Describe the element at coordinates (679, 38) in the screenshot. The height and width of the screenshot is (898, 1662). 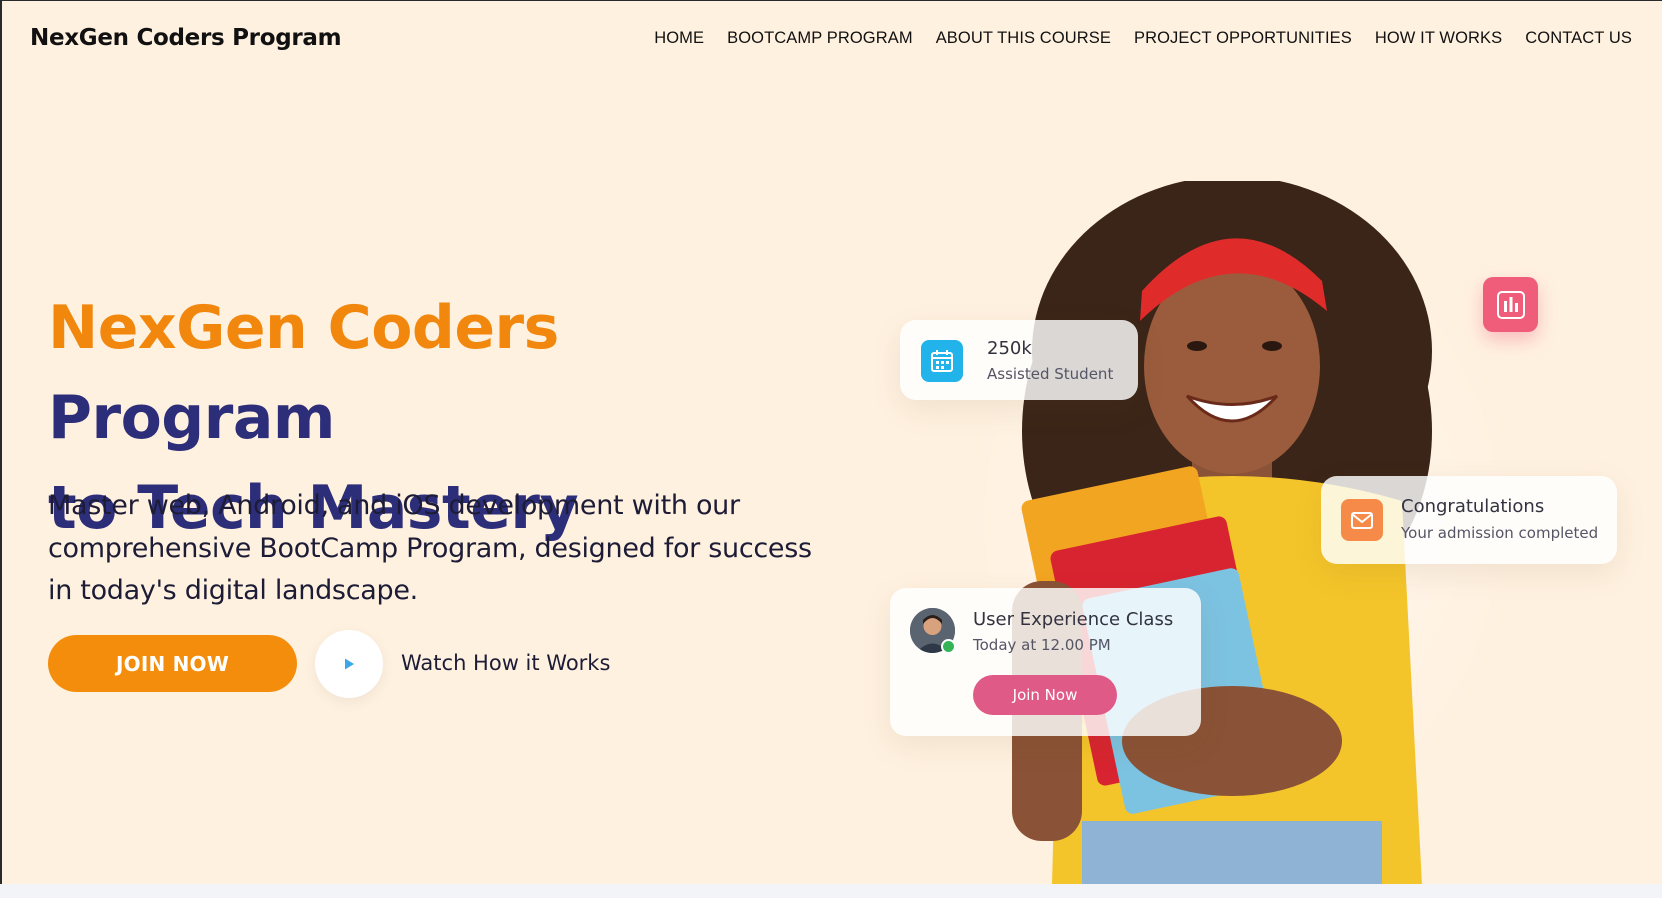
I see `nav-home: HOME` at that location.